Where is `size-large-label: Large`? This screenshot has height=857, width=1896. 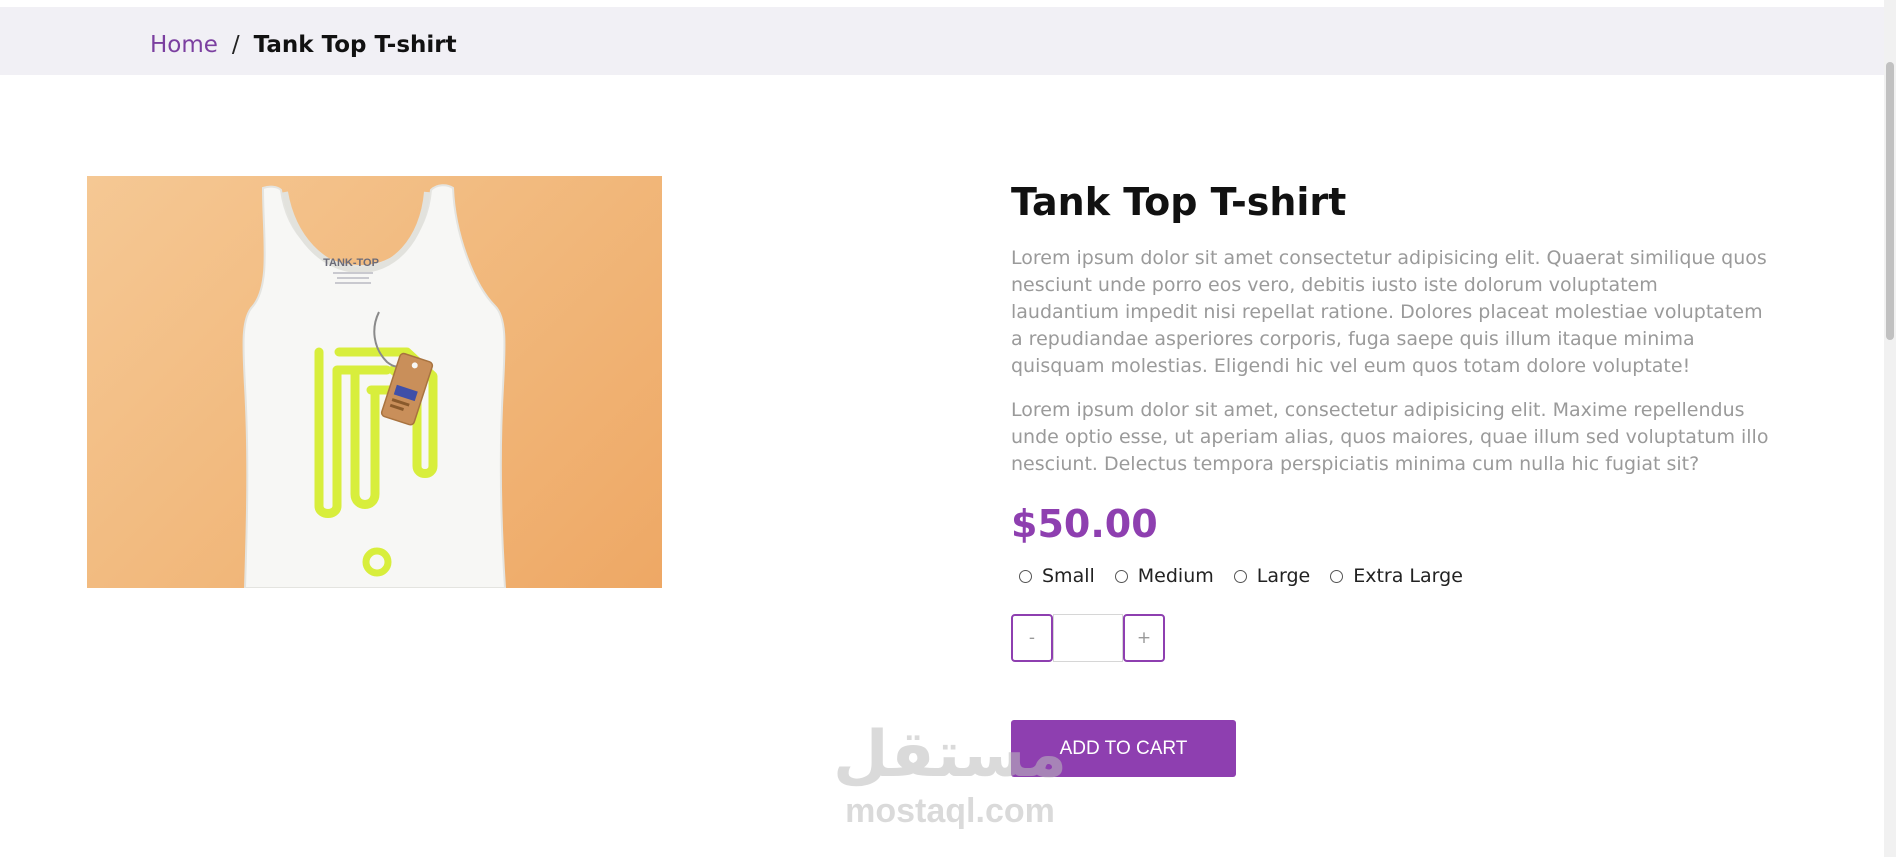
size-large-label: Large is located at coordinates (1283, 576).